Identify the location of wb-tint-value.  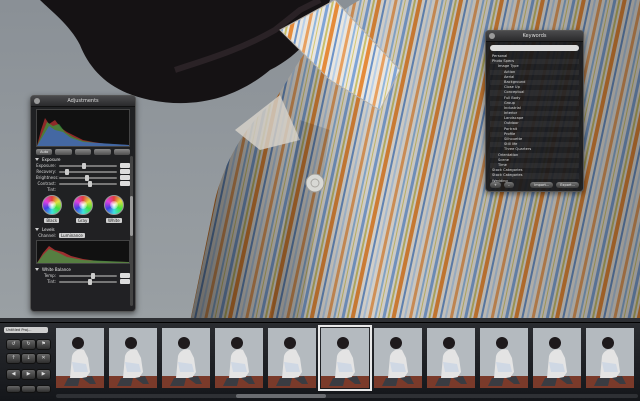
(125, 281).